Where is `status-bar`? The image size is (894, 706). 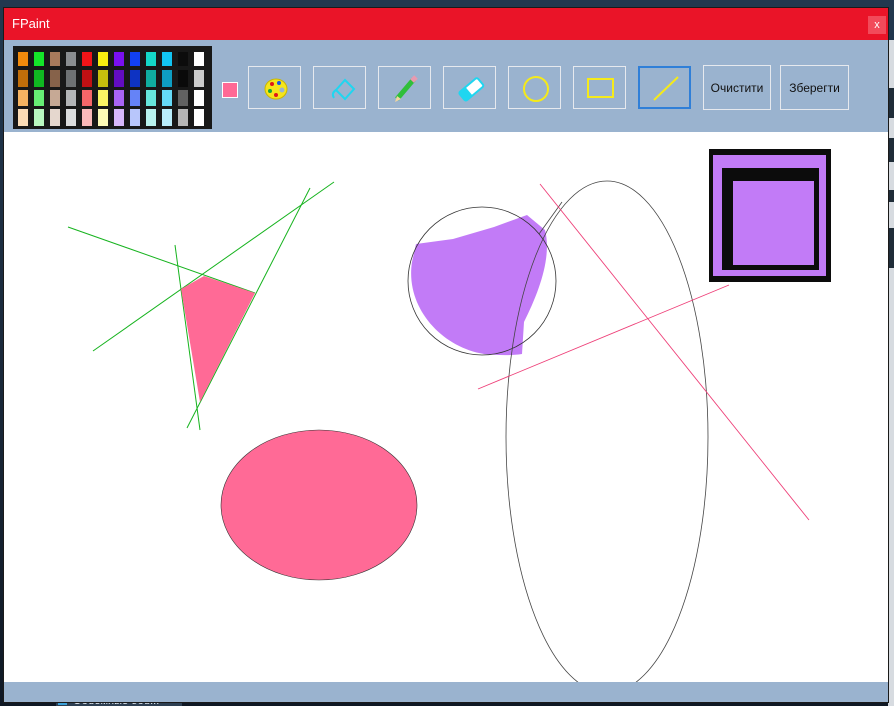
status-bar is located at coordinates (446, 692).